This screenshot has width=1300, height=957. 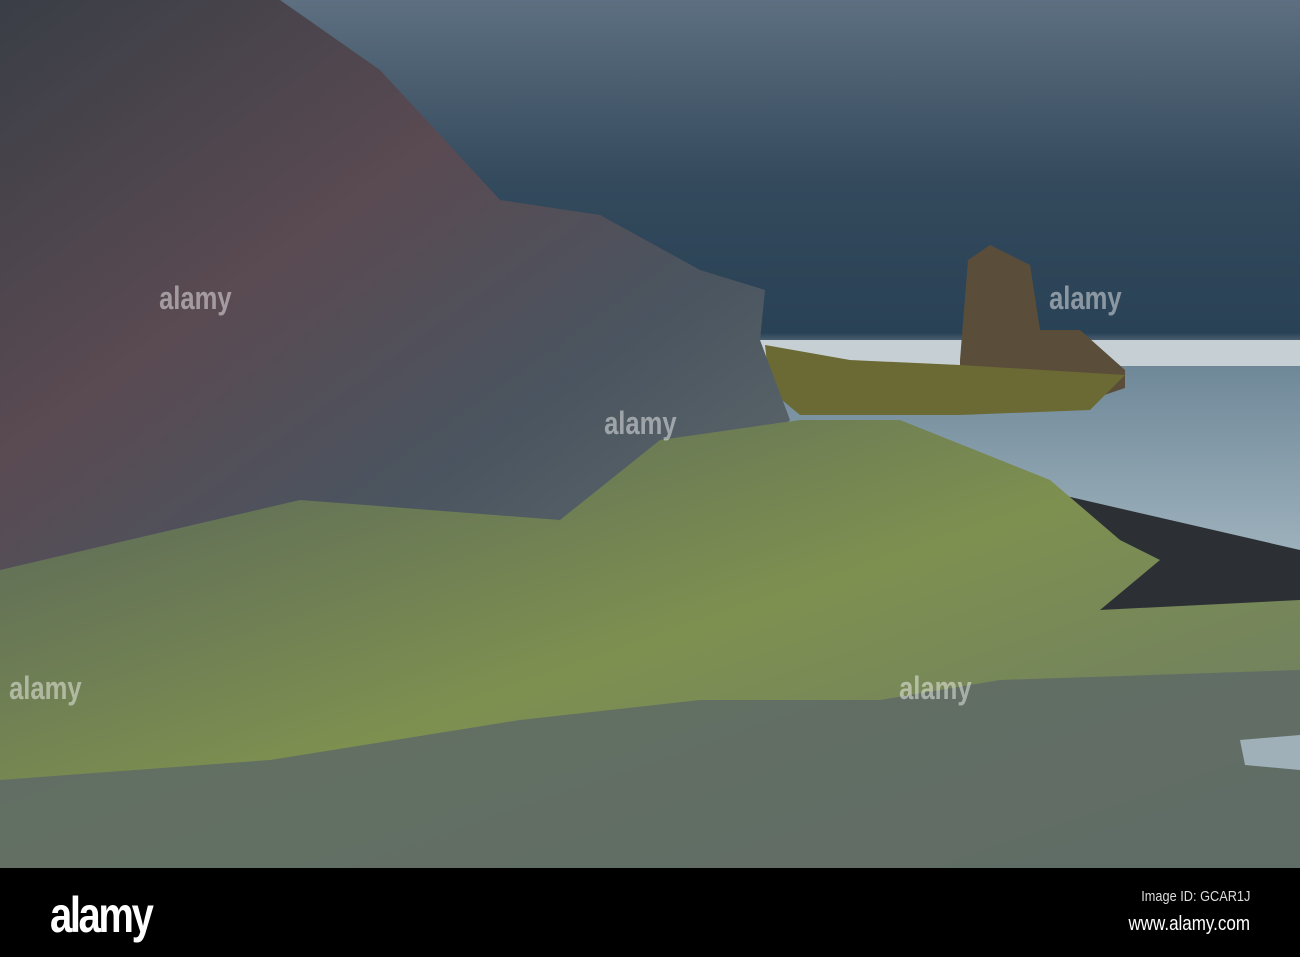 What do you see at coordinates (1189, 924) in the screenshot?
I see `site-url: www.alamy.com` at bounding box center [1189, 924].